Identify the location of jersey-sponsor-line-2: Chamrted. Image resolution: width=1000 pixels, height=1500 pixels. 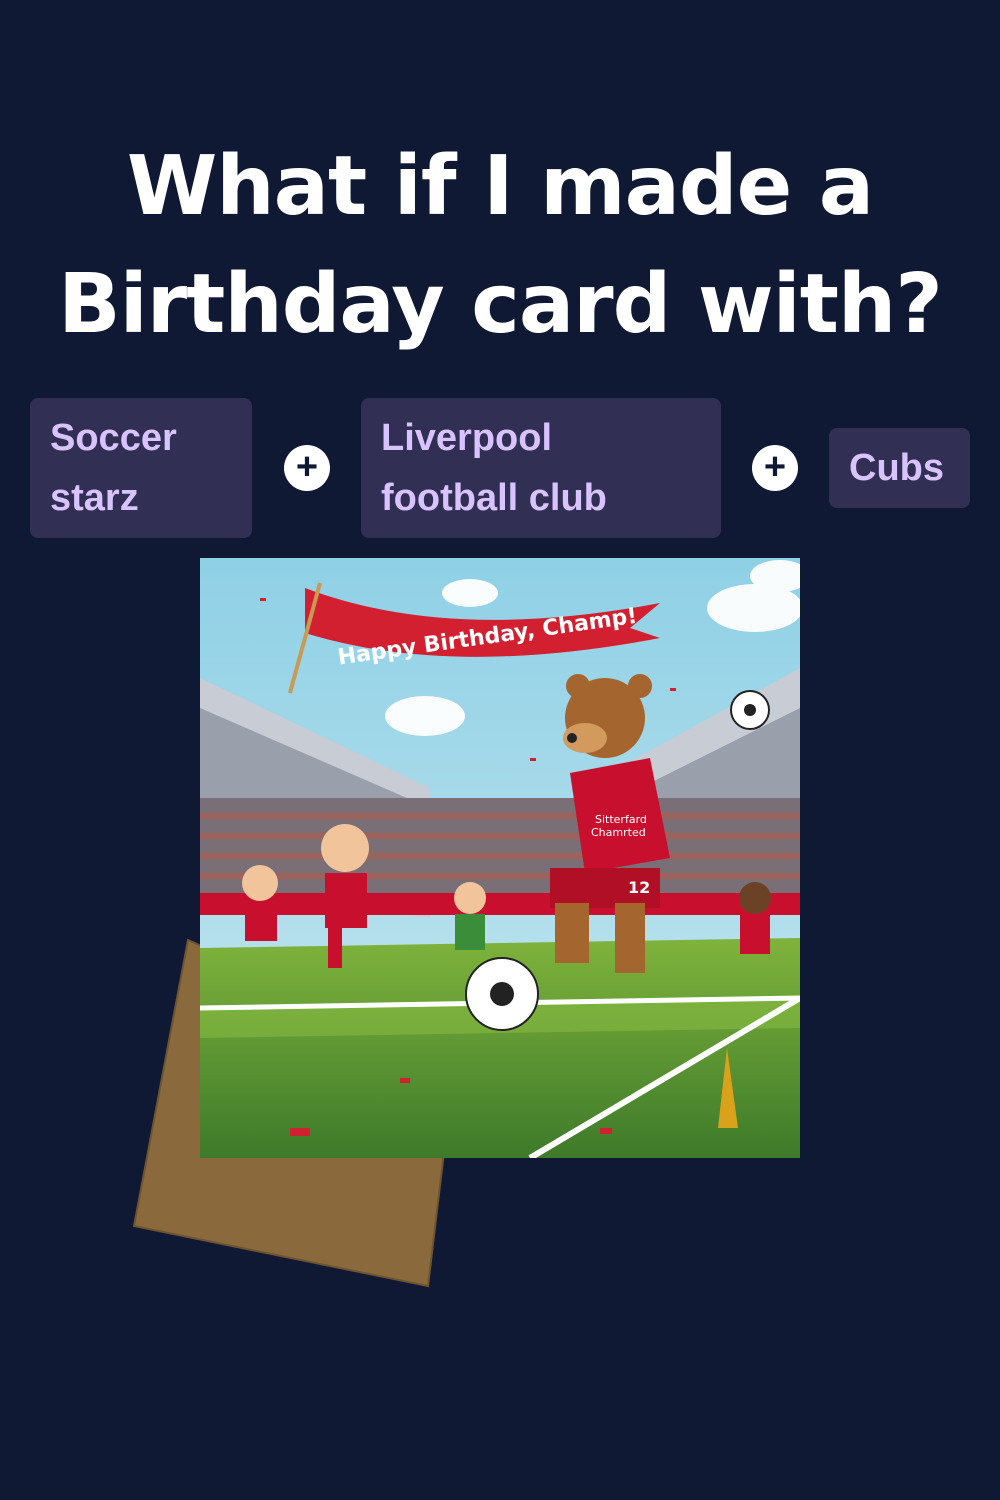
(618, 832).